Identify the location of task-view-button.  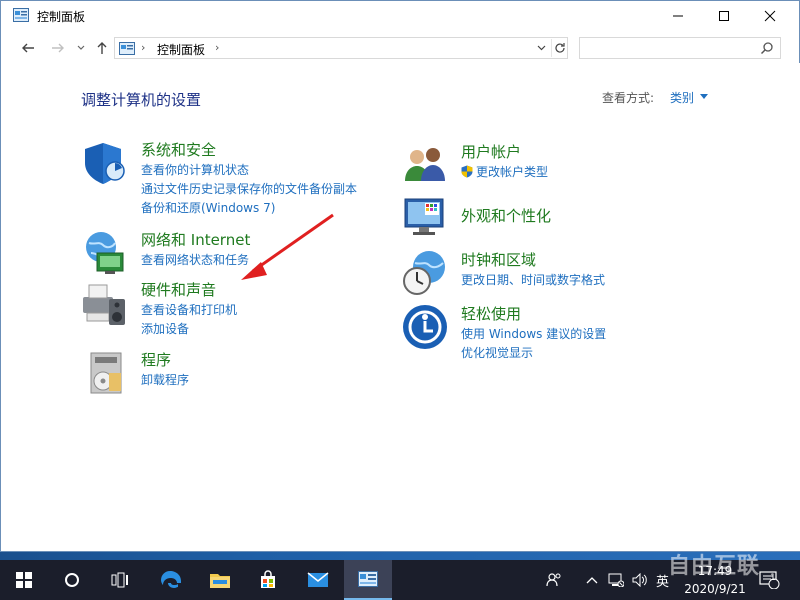
(120, 580).